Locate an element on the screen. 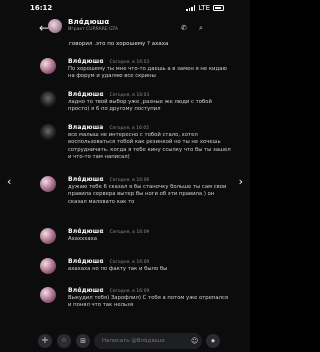 This screenshot has height=352, width=320. call-icon: ✆ is located at coordinates (184, 28).